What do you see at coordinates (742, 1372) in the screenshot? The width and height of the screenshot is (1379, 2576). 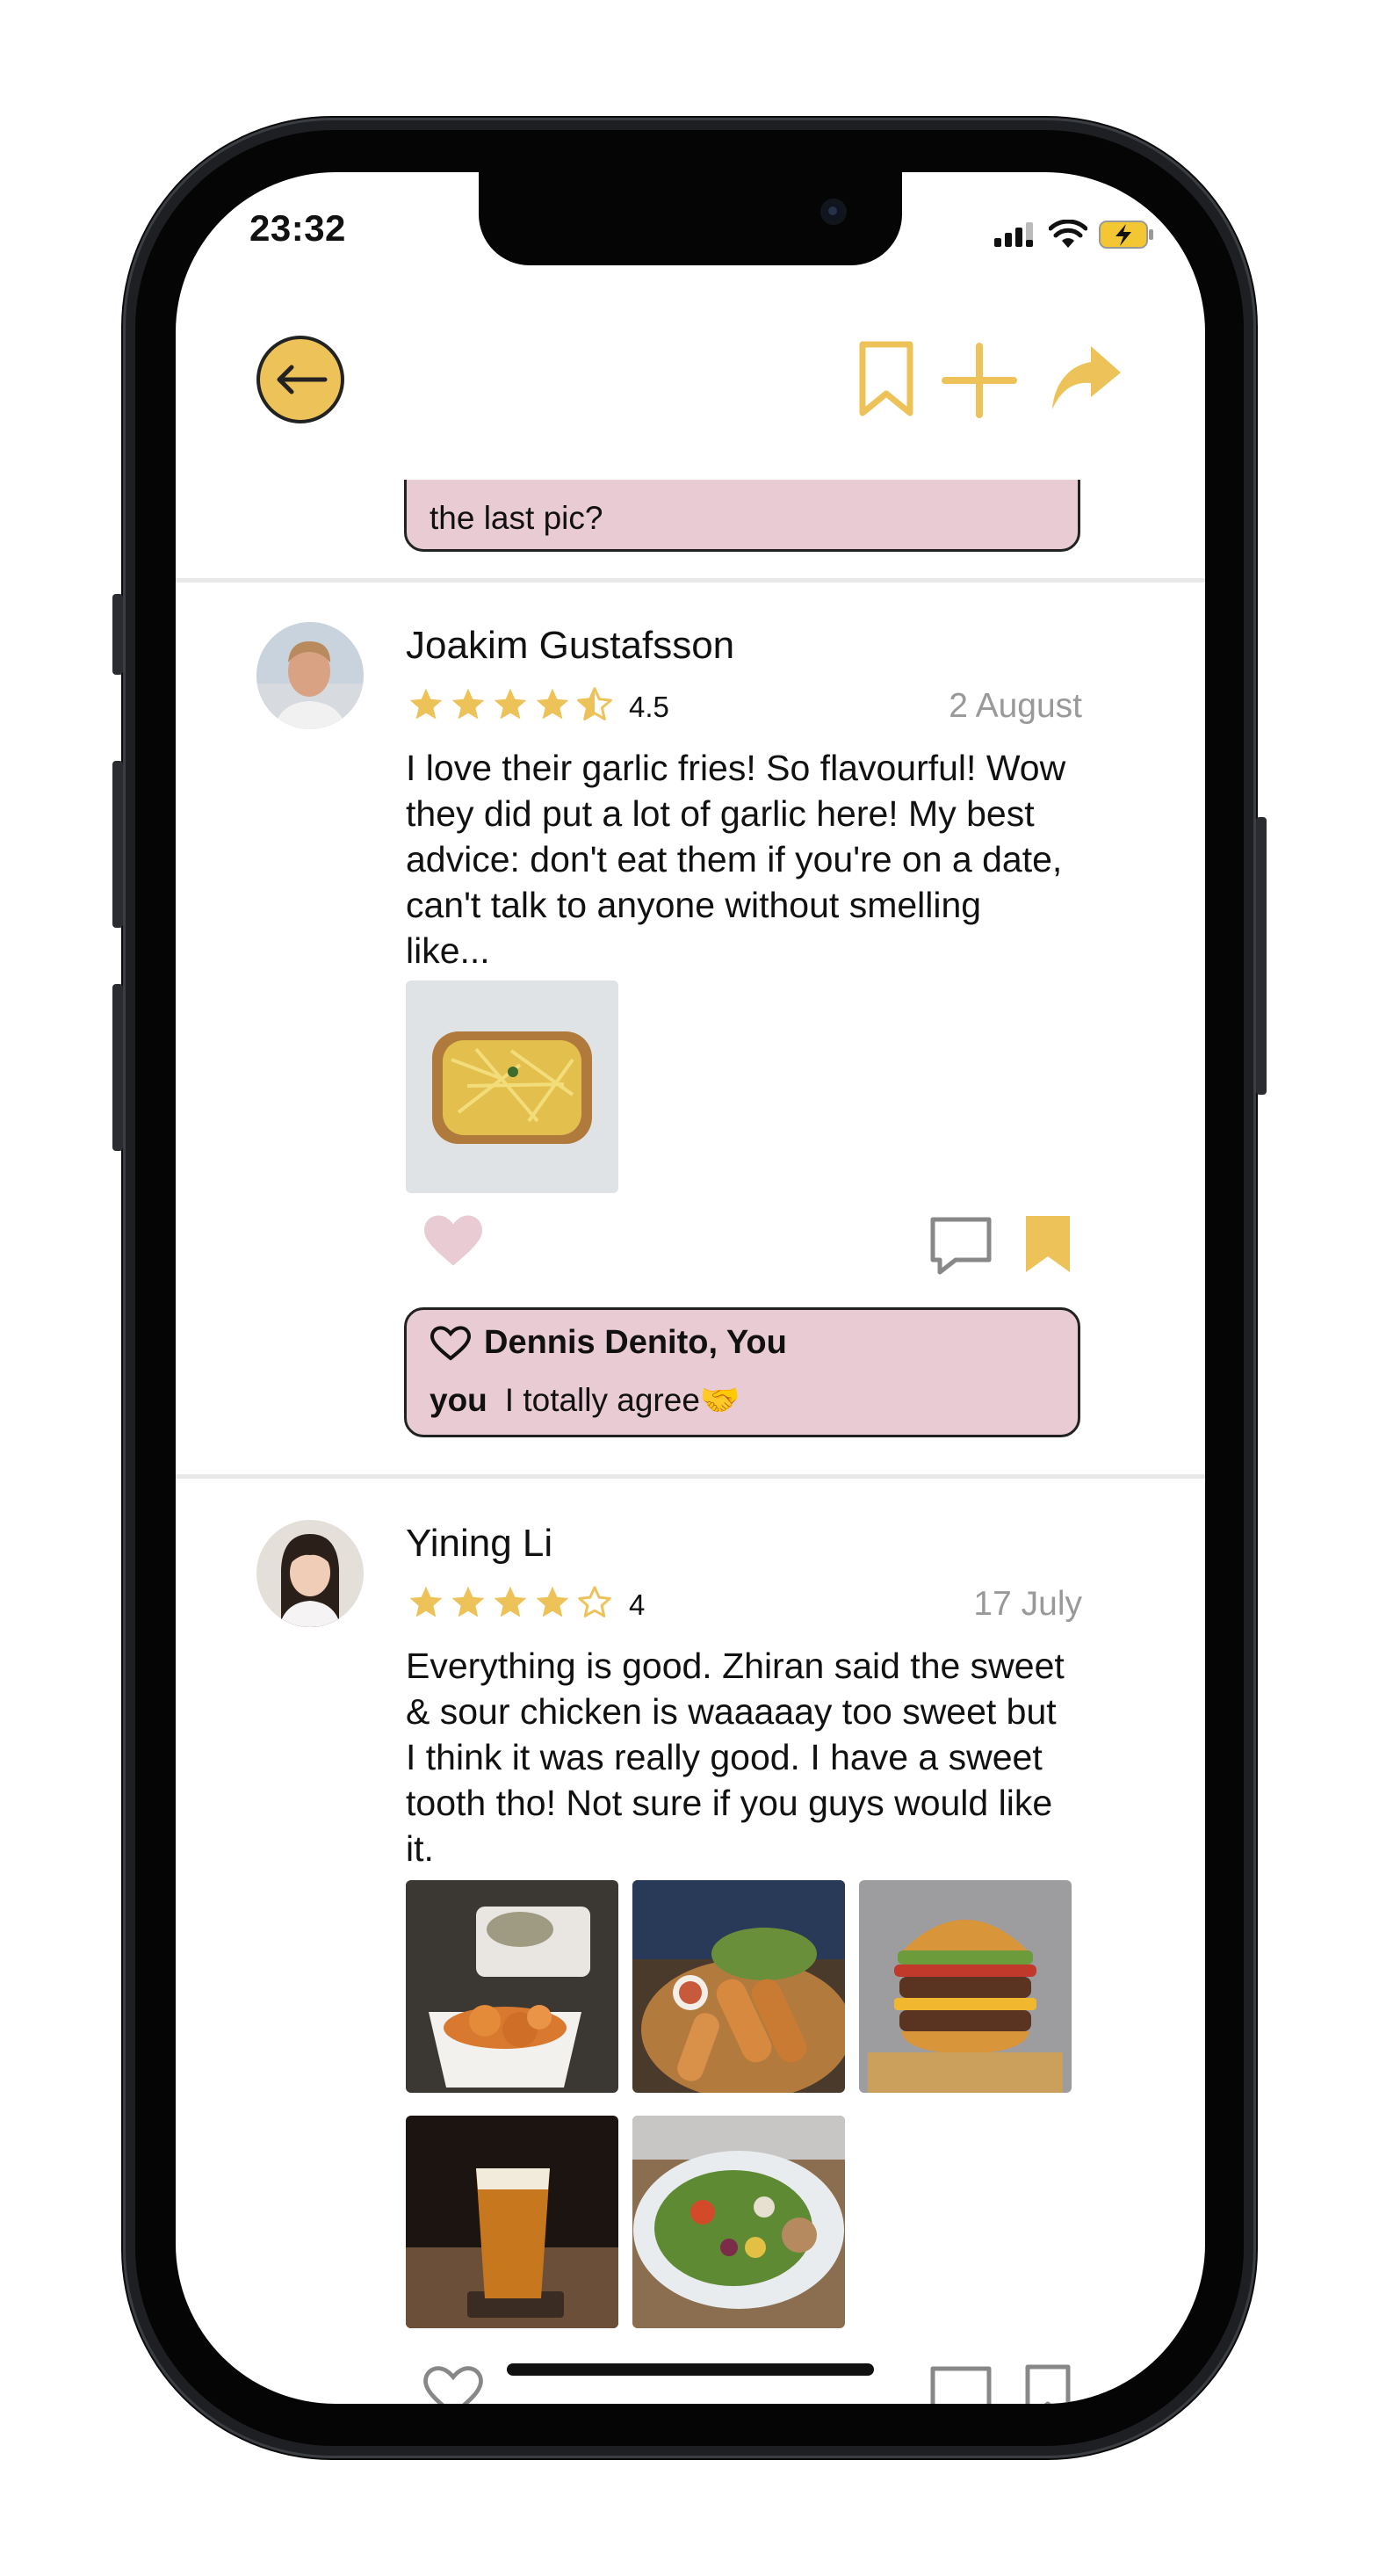 I see `comment-bubble: Dennis Denito, You you I totally agree🤝` at bounding box center [742, 1372].